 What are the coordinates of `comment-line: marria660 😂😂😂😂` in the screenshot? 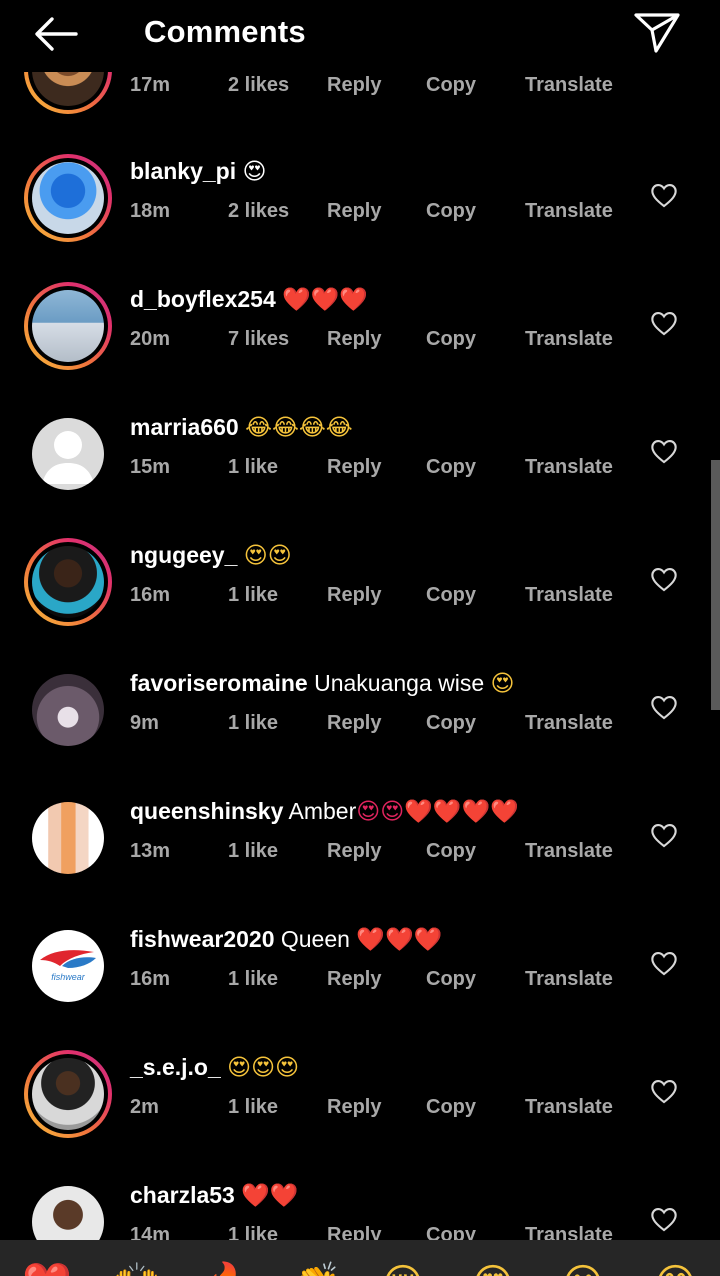 It's located at (241, 427).